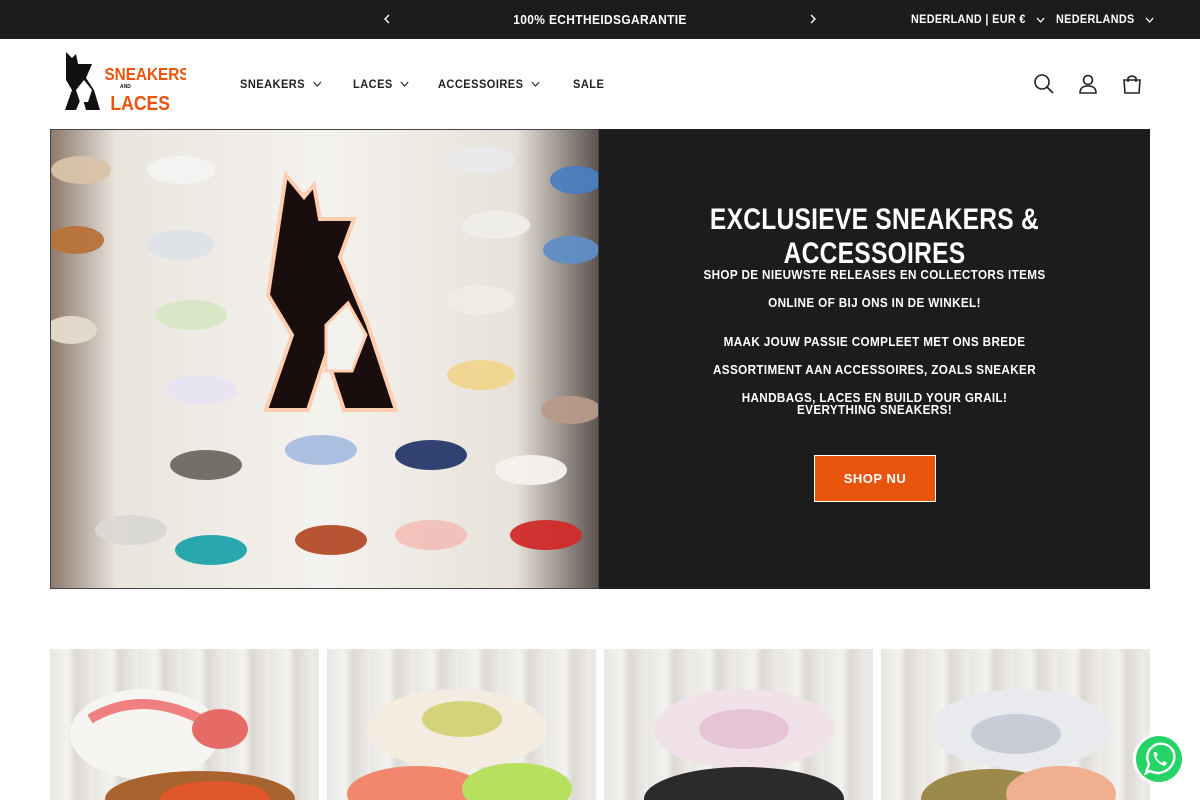 Image resolution: width=1200 pixels, height=800 pixels. Describe the element at coordinates (435, 84) in the screenshot. I see `main-nav: SNEAKERS LACES ACCESSOIRES SALE` at that location.